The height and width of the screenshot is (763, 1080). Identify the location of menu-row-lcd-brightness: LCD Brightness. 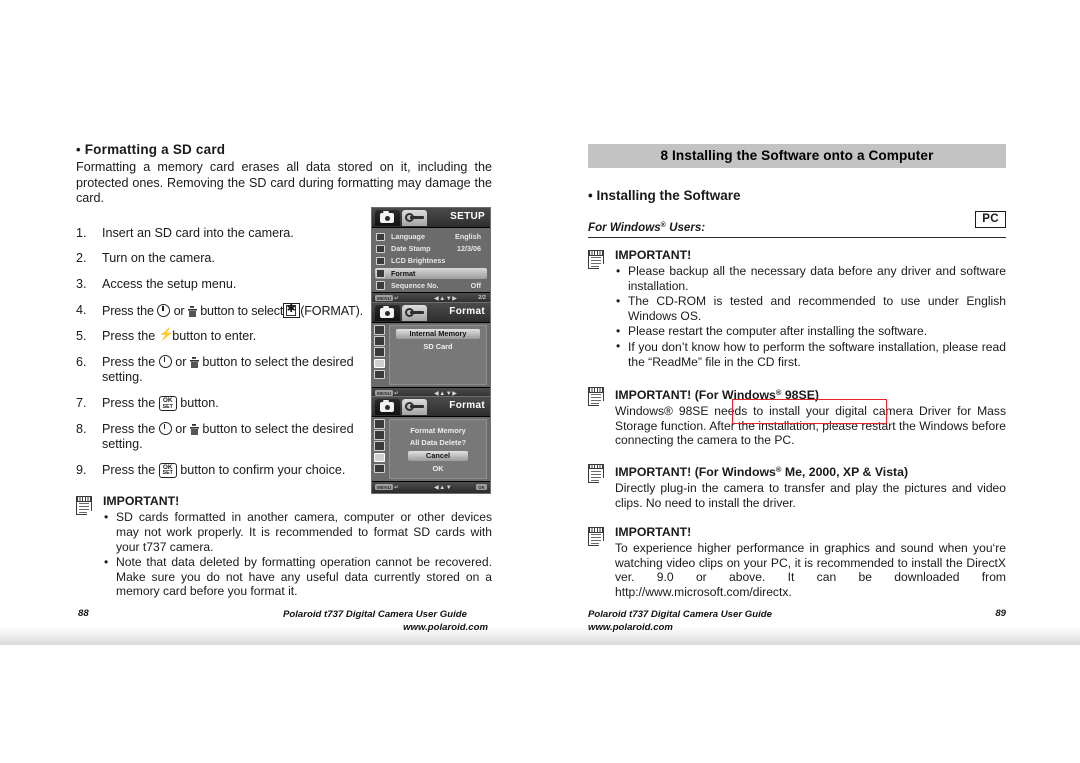
(431, 261).